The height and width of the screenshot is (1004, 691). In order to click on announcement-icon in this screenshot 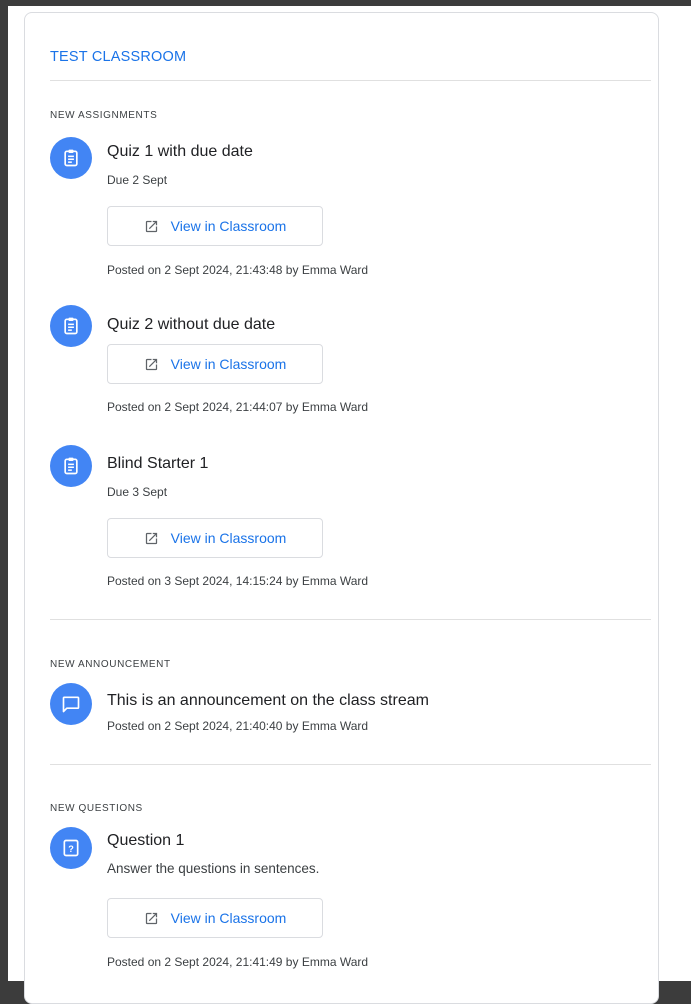, I will do `click(71, 704)`.